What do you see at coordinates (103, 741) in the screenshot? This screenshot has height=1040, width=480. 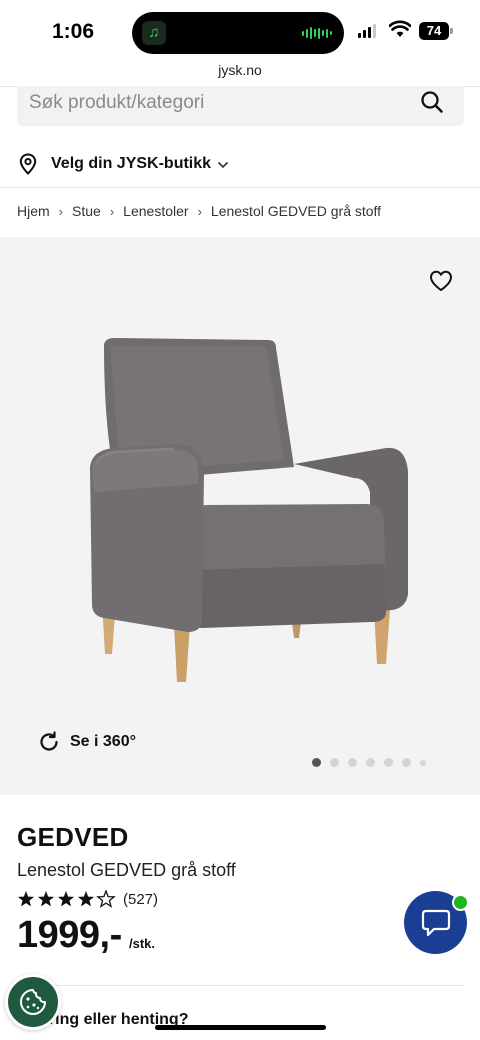 I see `view-360-label: Se i 360°` at bounding box center [103, 741].